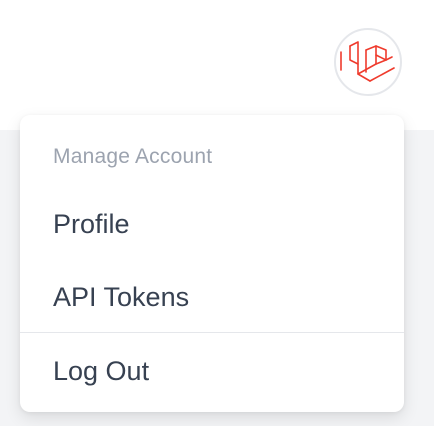 This screenshot has height=426, width=434. What do you see at coordinates (212, 371) in the screenshot?
I see `log-out-button: Log Out` at bounding box center [212, 371].